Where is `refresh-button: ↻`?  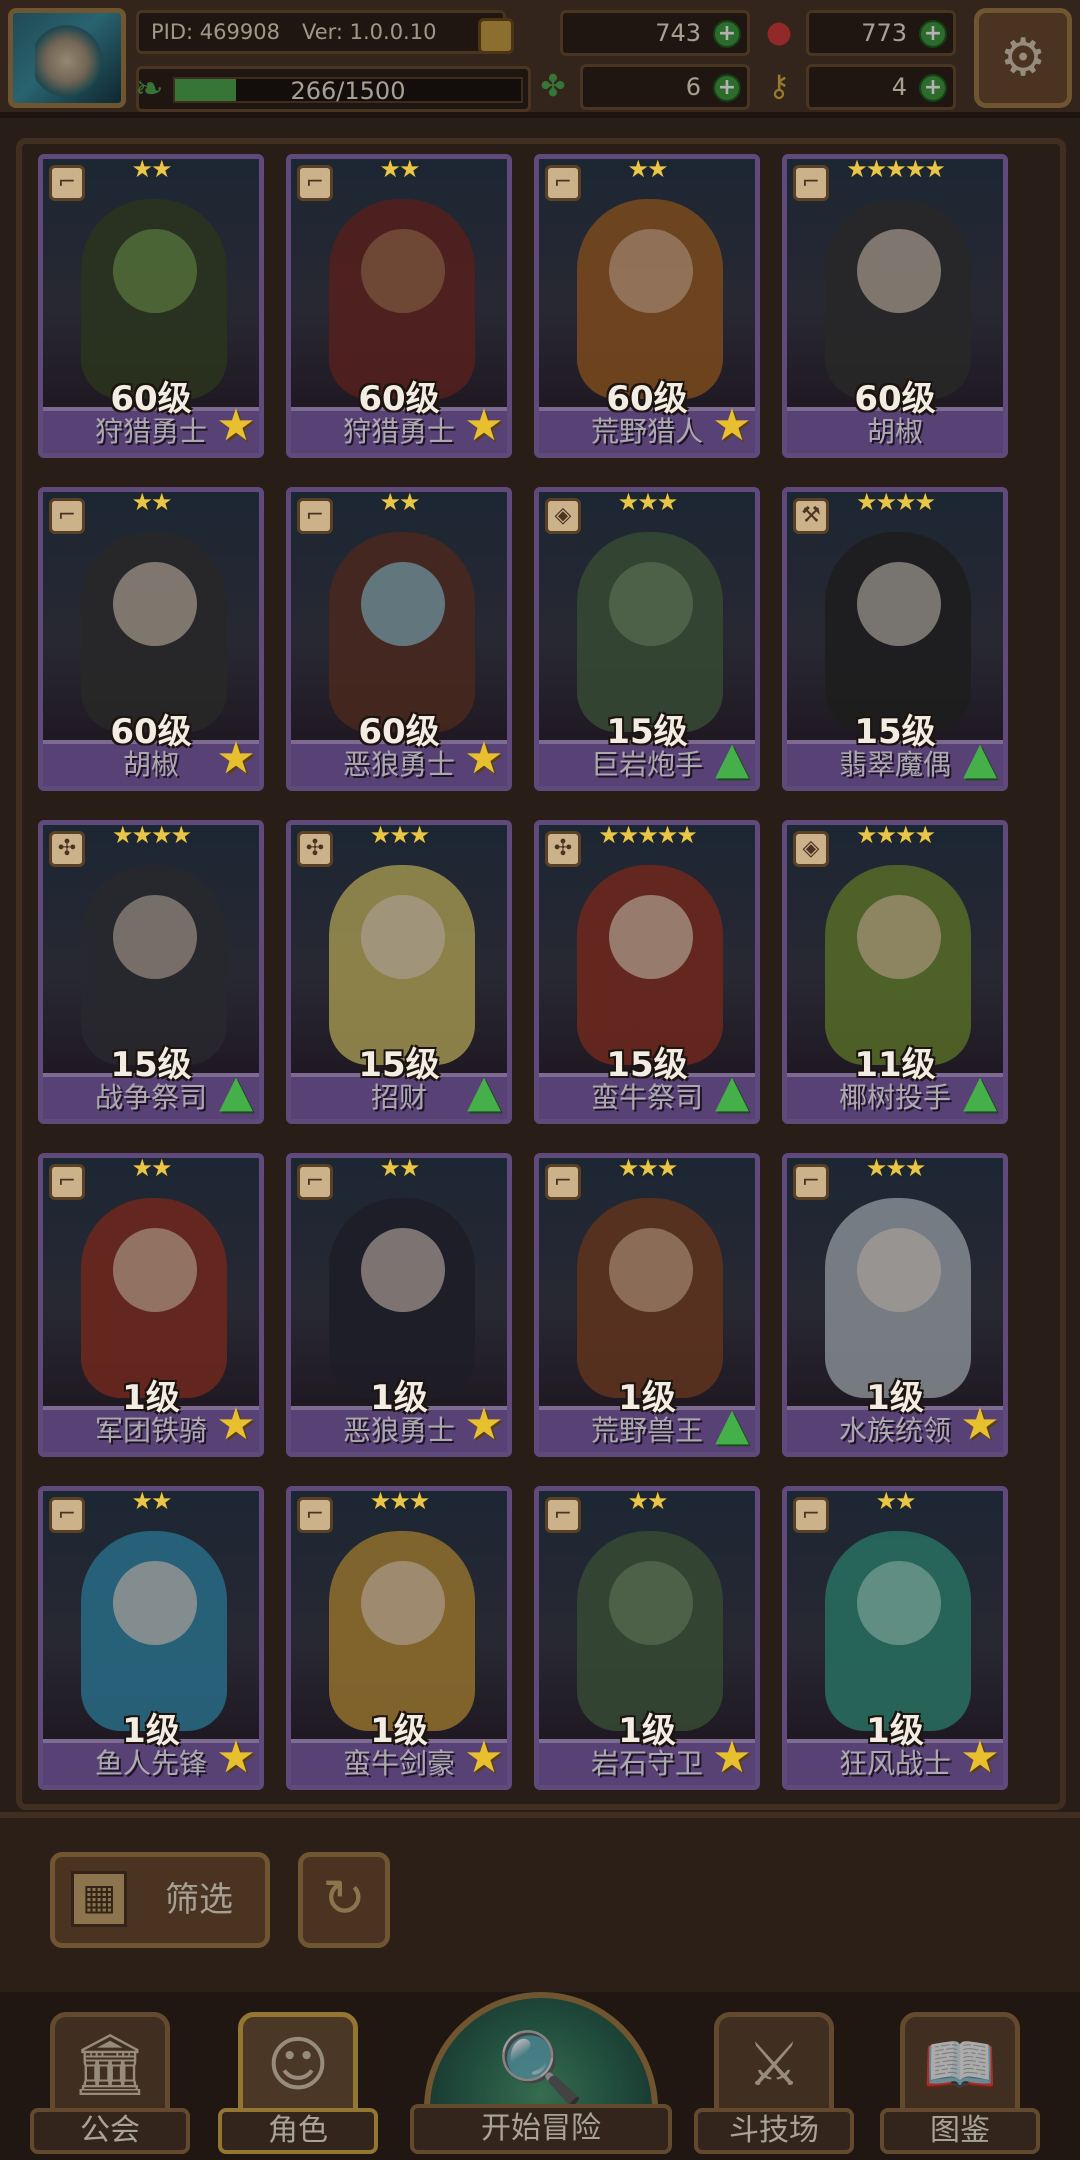
refresh-button: ↻ is located at coordinates (344, 1900).